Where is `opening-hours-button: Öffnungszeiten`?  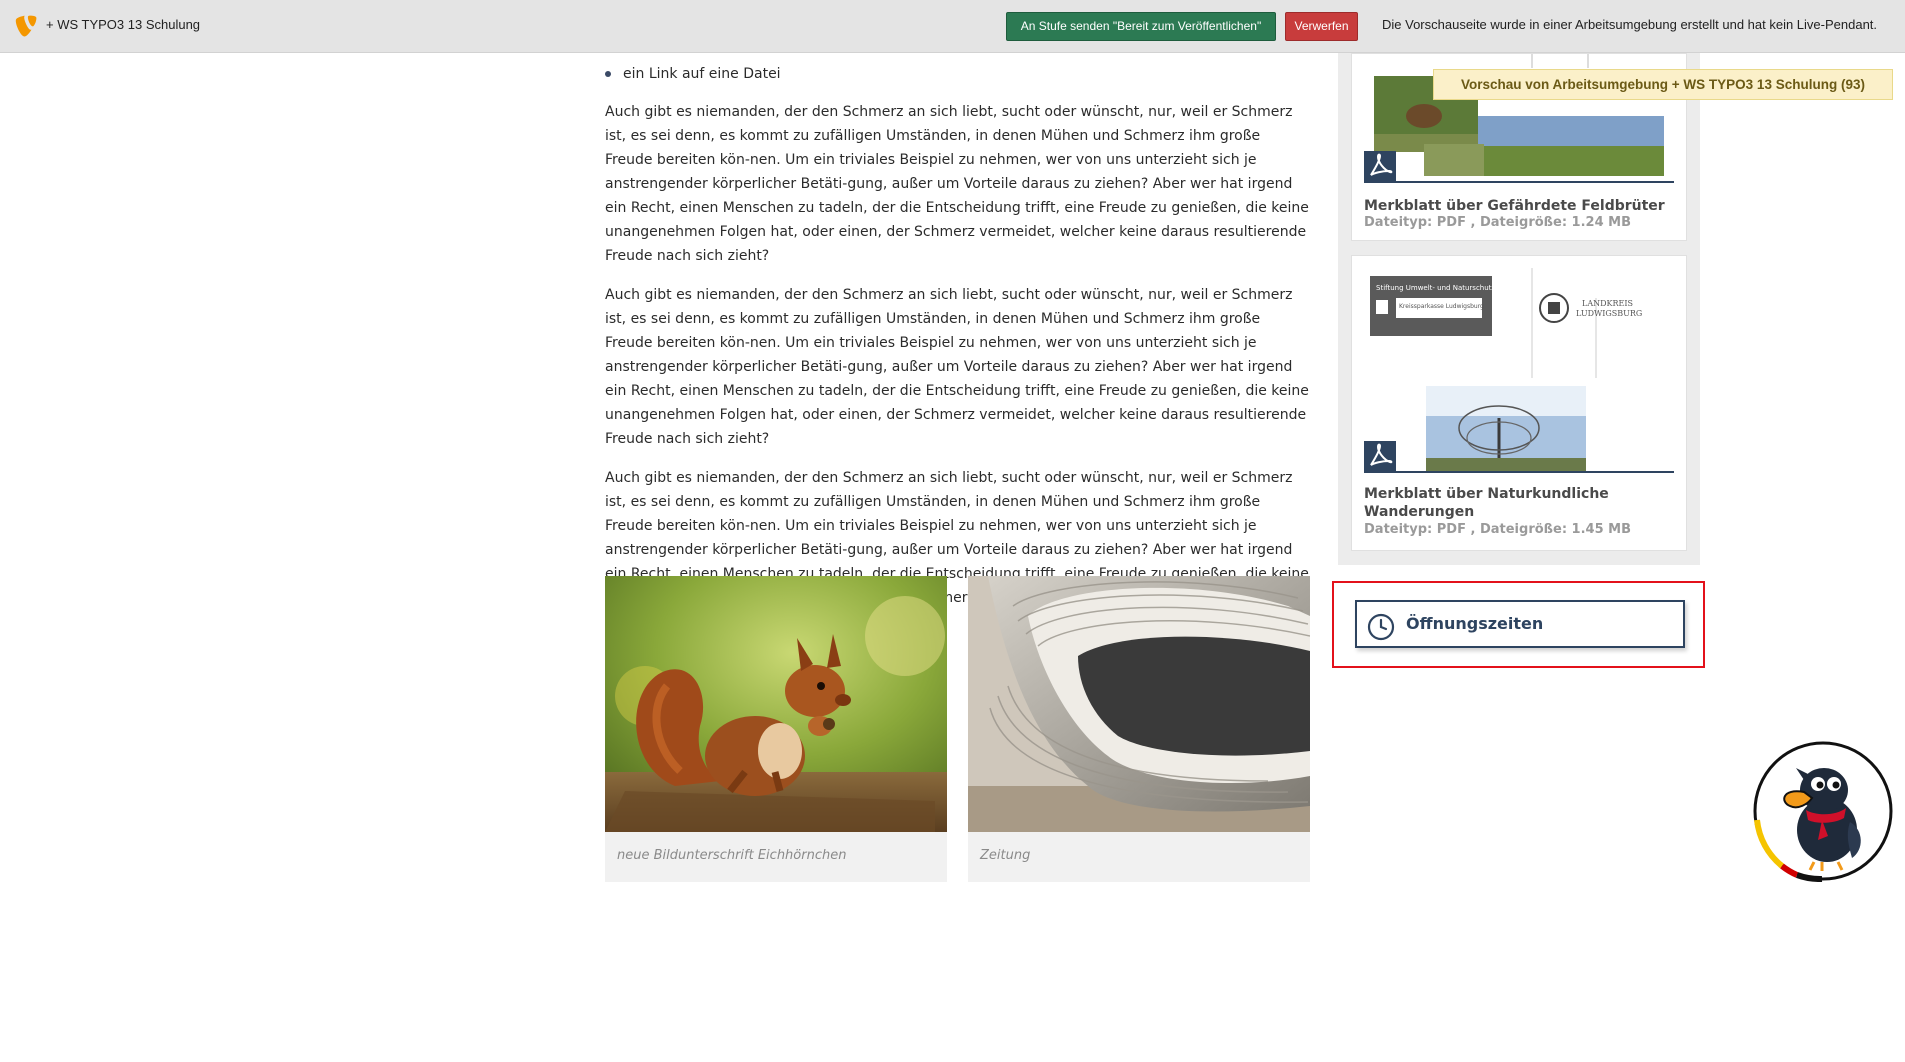
opening-hours-button: Öffnungszeiten is located at coordinates (1520, 624).